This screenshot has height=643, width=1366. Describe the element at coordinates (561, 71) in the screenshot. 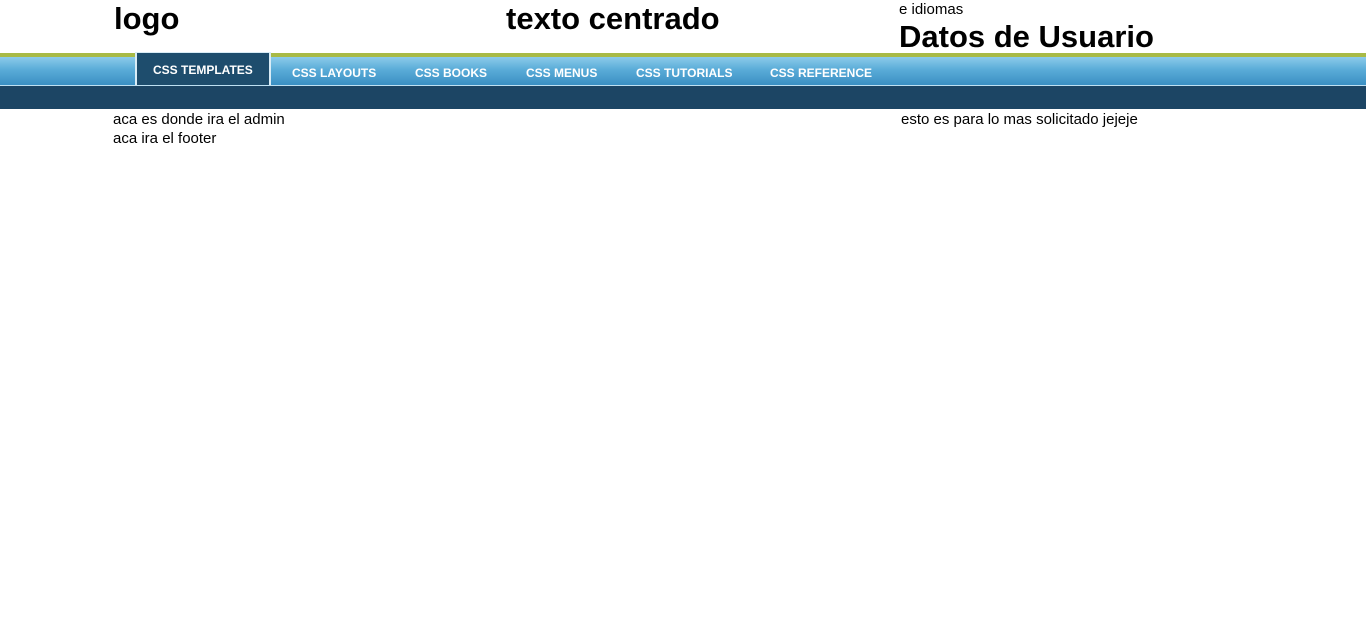

I see `nav-item-css-menus: CSS MENUS` at that location.